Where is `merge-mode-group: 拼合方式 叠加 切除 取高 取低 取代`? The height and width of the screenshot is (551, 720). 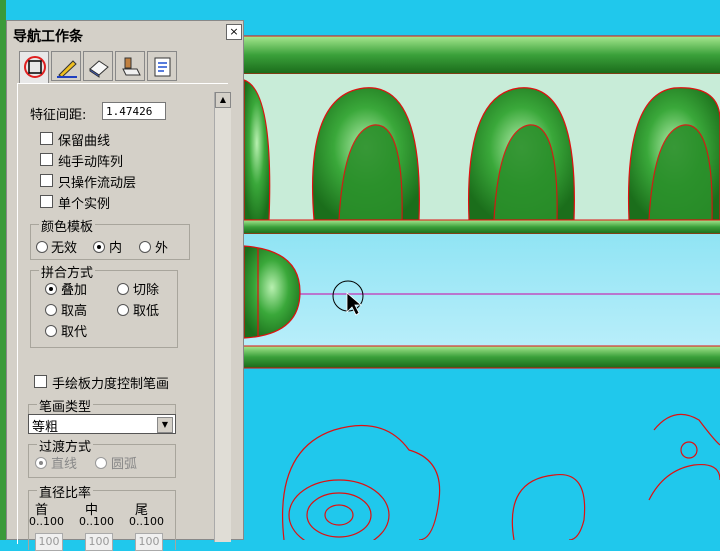 merge-mode-group: 拼合方式 叠加 切除 取高 取低 取代 is located at coordinates (104, 305).